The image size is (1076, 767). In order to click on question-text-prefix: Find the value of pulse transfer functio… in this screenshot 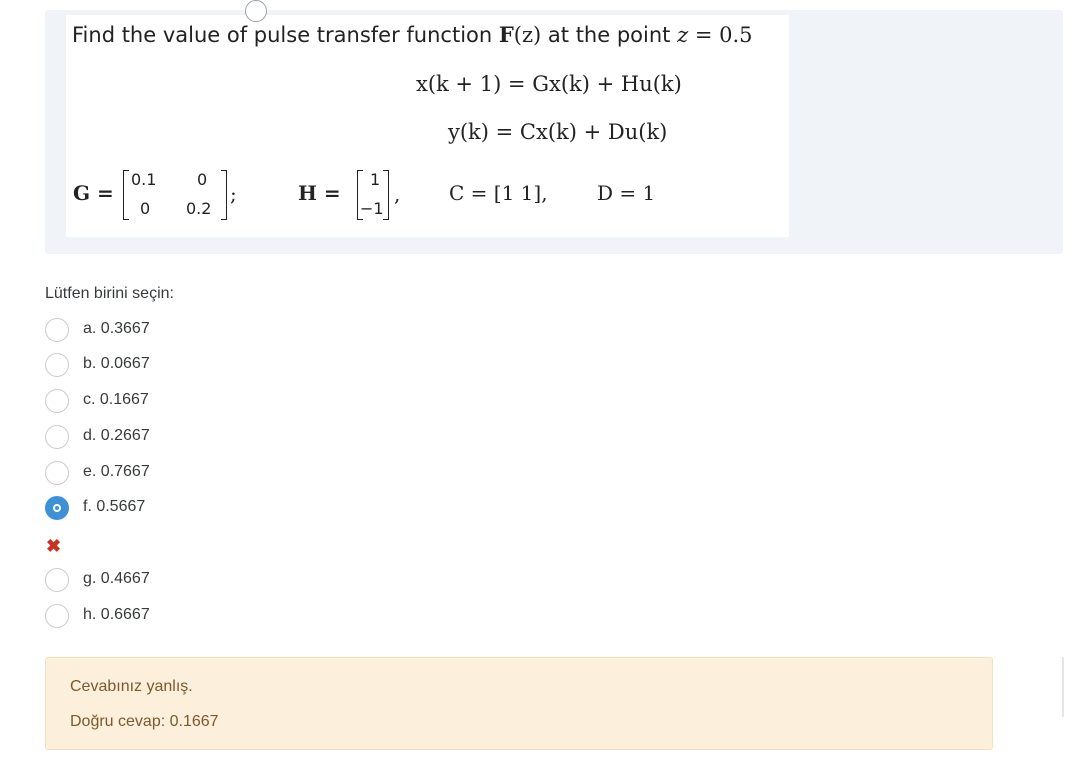, I will do `click(285, 35)`.